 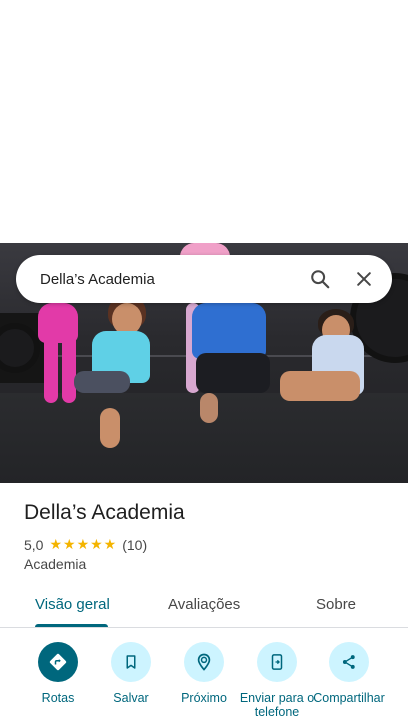 What do you see at coordinates (131, 698) in the screenshot?
I see `save-label: Salvar` at bounding box center [131, 698].